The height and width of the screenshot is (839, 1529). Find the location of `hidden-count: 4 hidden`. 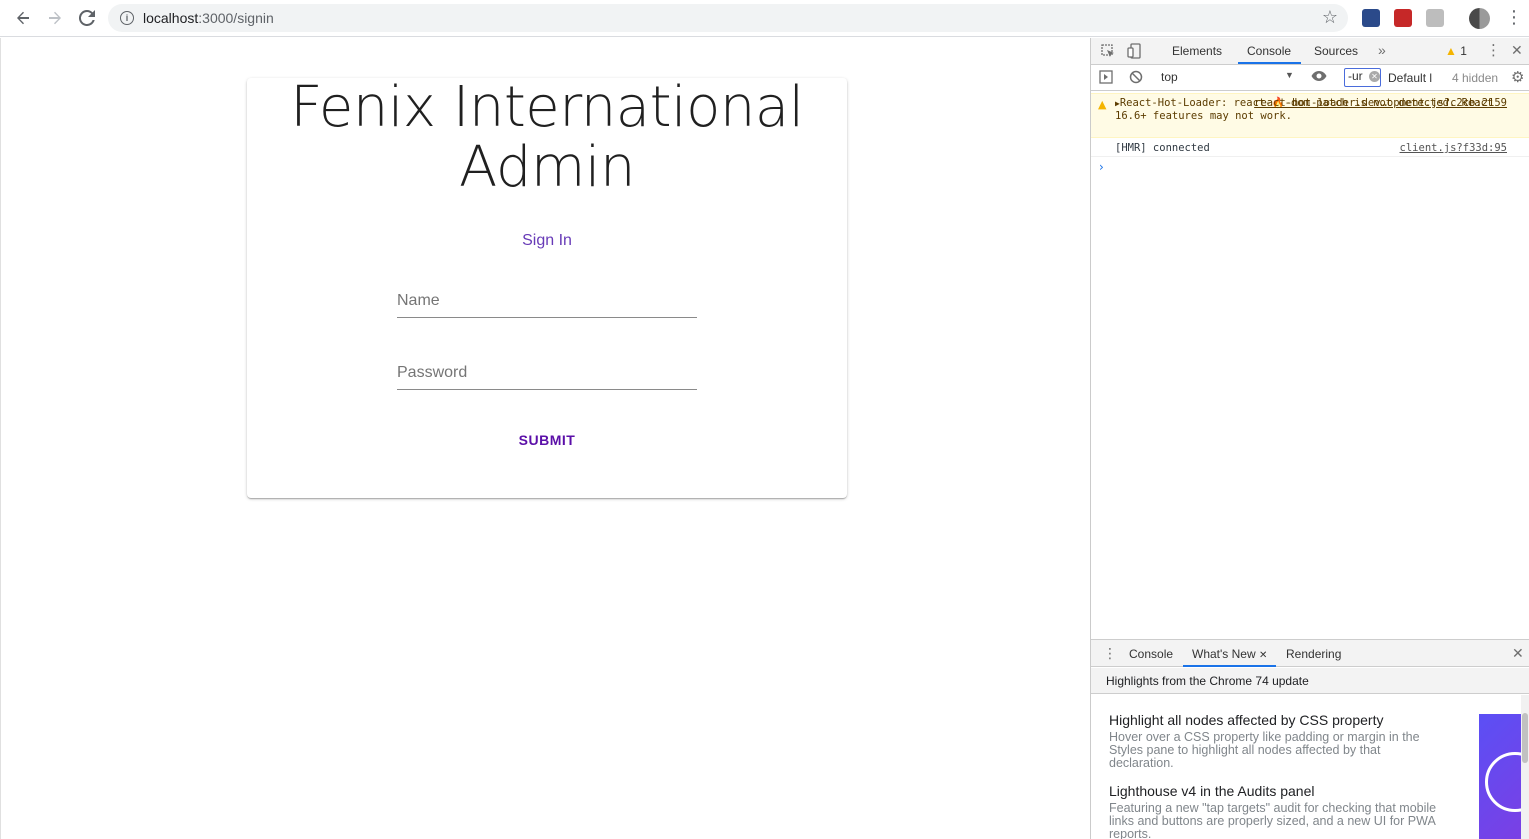

hidden-count: 4 hidden is located at coordinates (1475, 78).